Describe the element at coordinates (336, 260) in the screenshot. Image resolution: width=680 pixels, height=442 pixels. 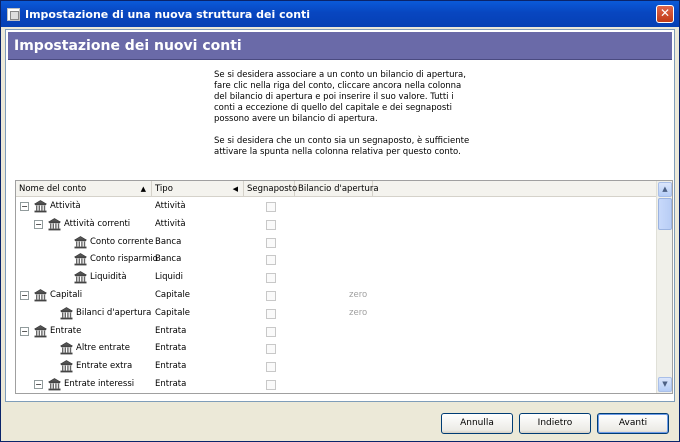
I see `table-row: Conto risparmio Banca` at that location.